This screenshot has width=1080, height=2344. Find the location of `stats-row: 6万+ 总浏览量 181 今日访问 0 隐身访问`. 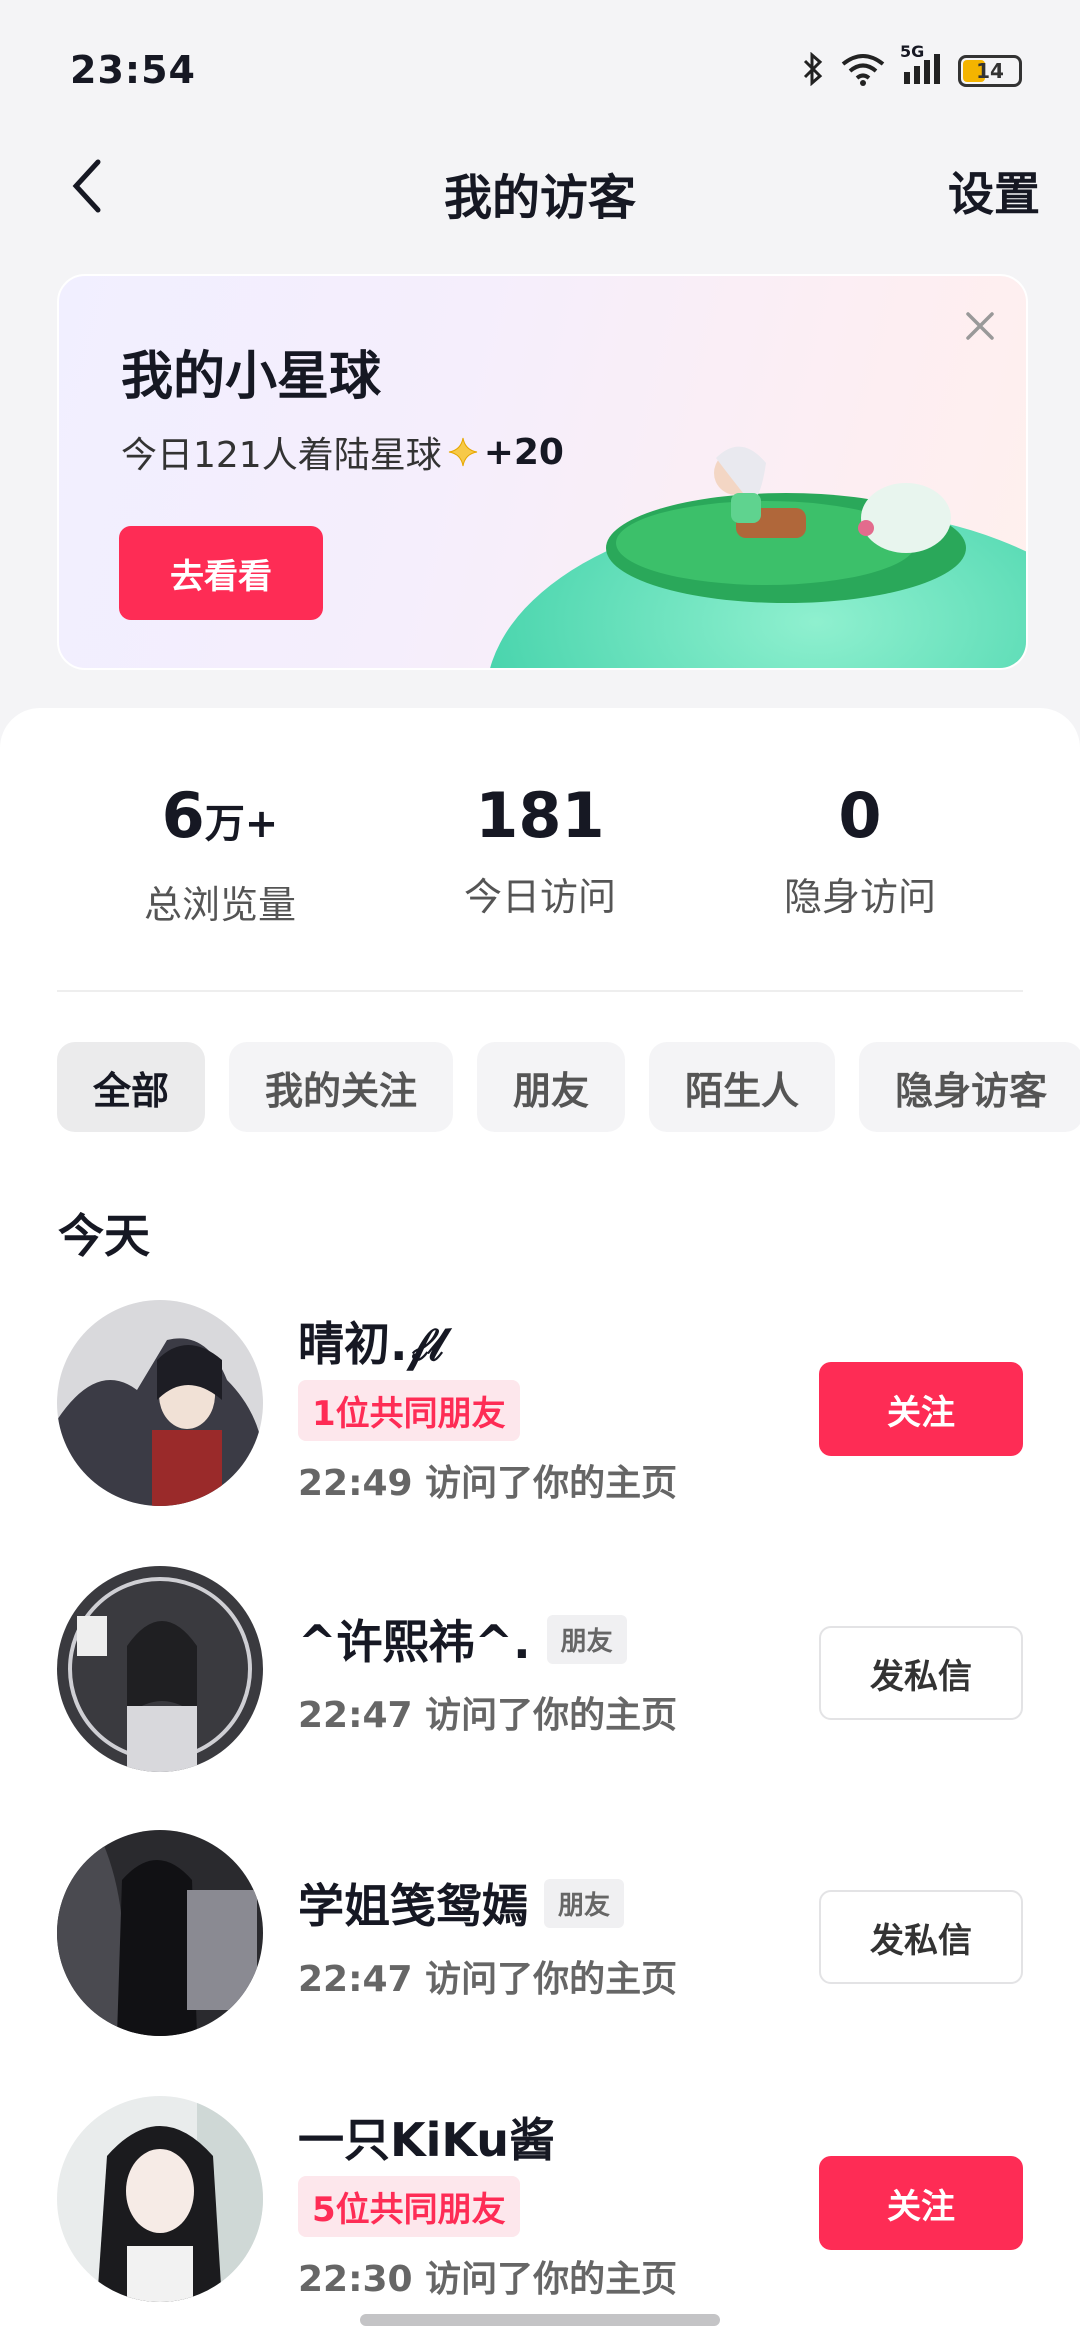

stats-row: 6万+ 总浏览量 181 今日访问 0 隐身访问 is located at coordinates (540, 852).